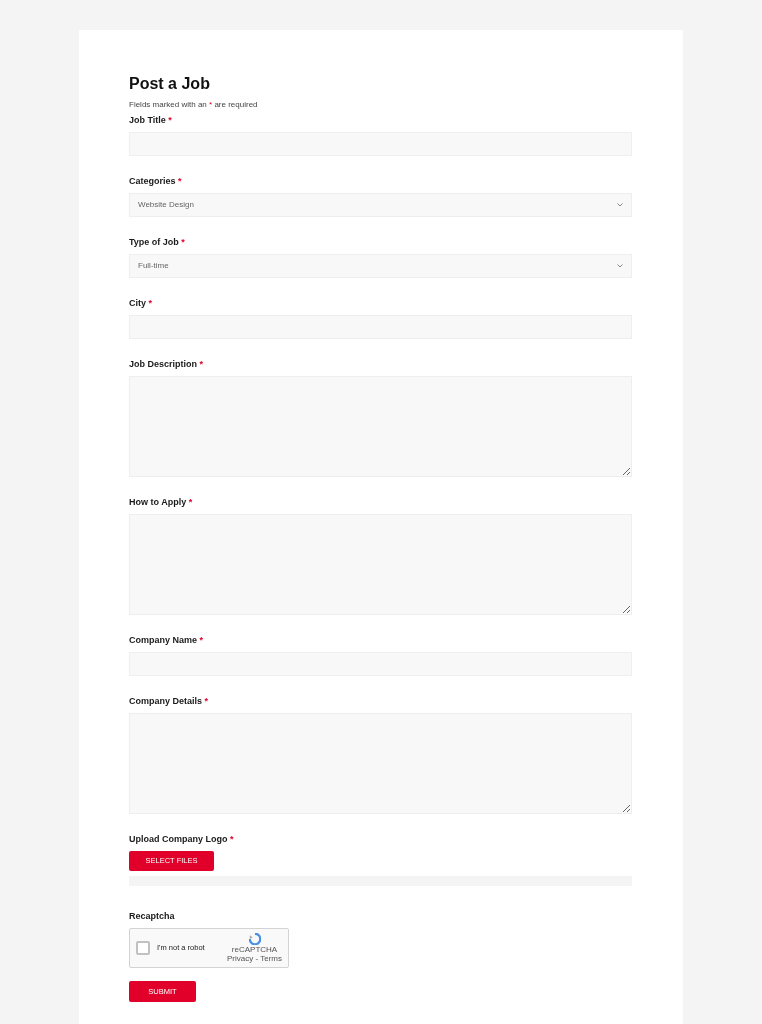  What do you see at coordinates (161, 502) in the screenshot?
I see `field-label: How to Apply *` at bounding box center [161, 502].